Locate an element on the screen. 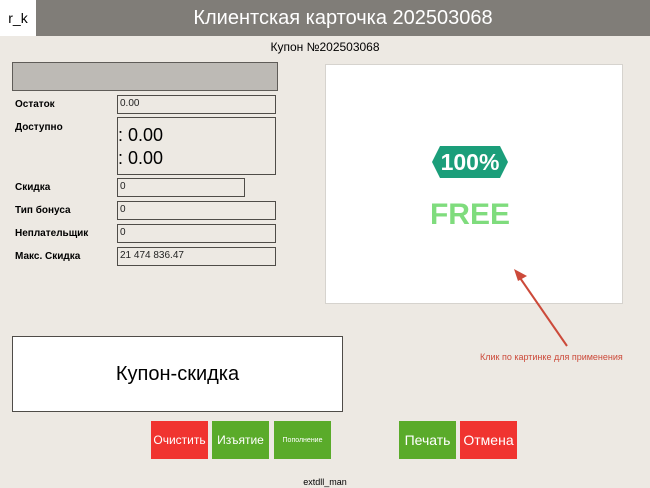 The height and width of the screenshot is (488, 650). discount-label: Скидка is located at coordinates (33, 187).